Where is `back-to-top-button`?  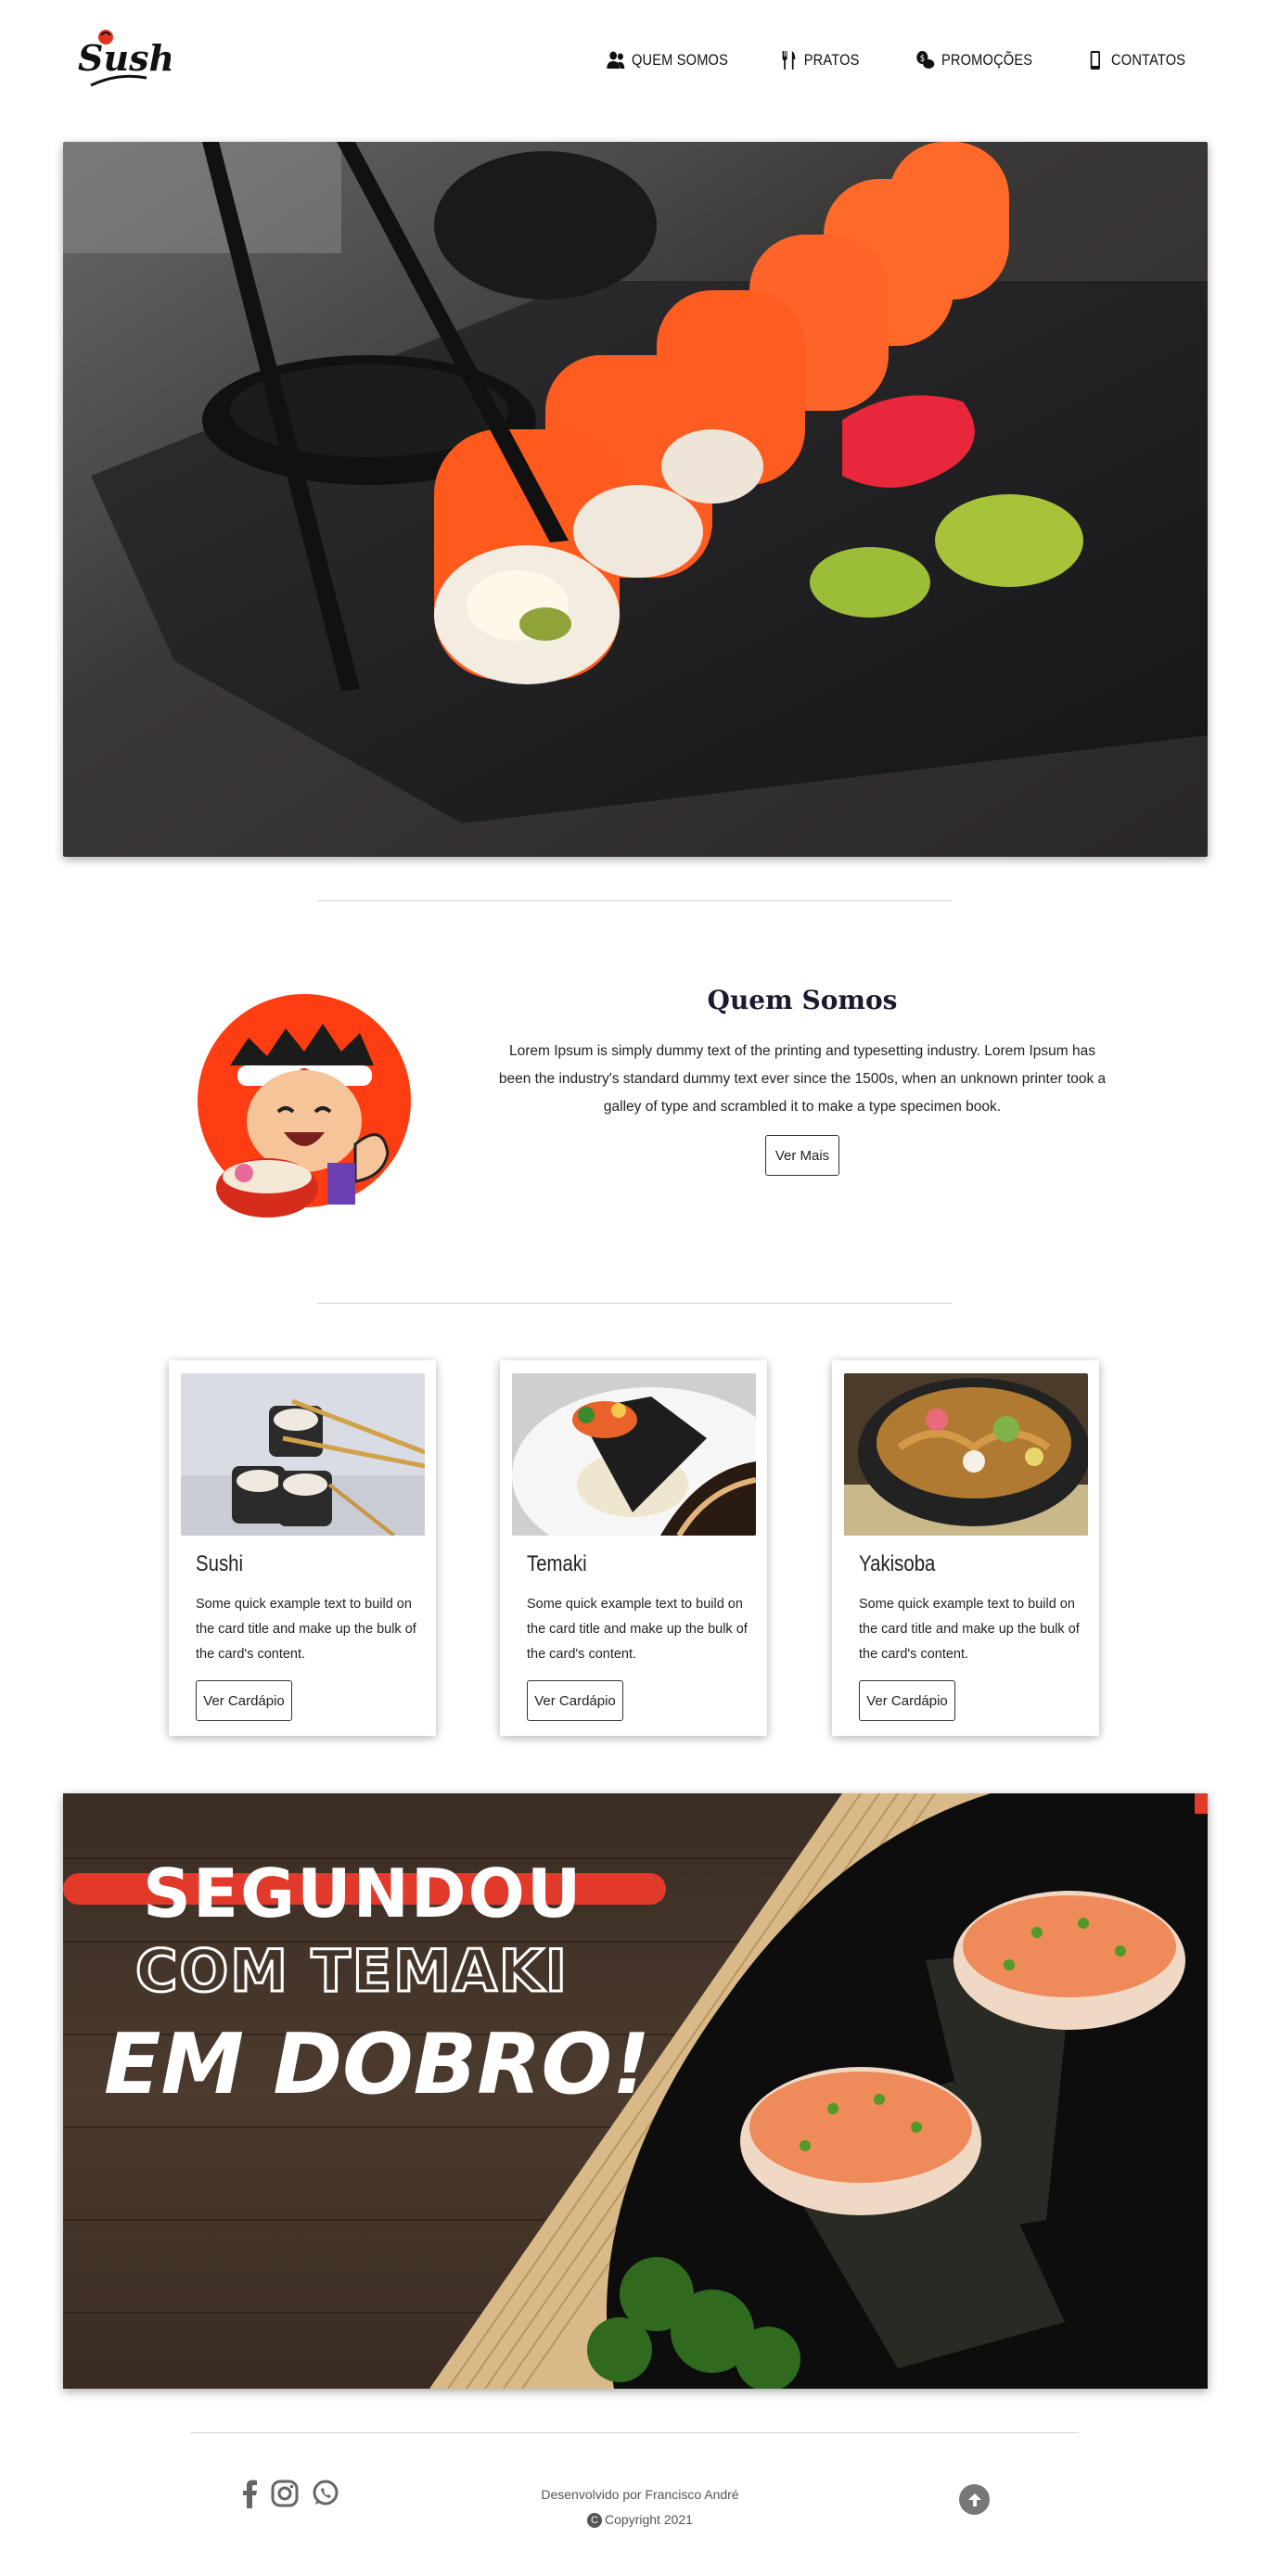 back-to-top-button is located at coordinates (974, 2500).